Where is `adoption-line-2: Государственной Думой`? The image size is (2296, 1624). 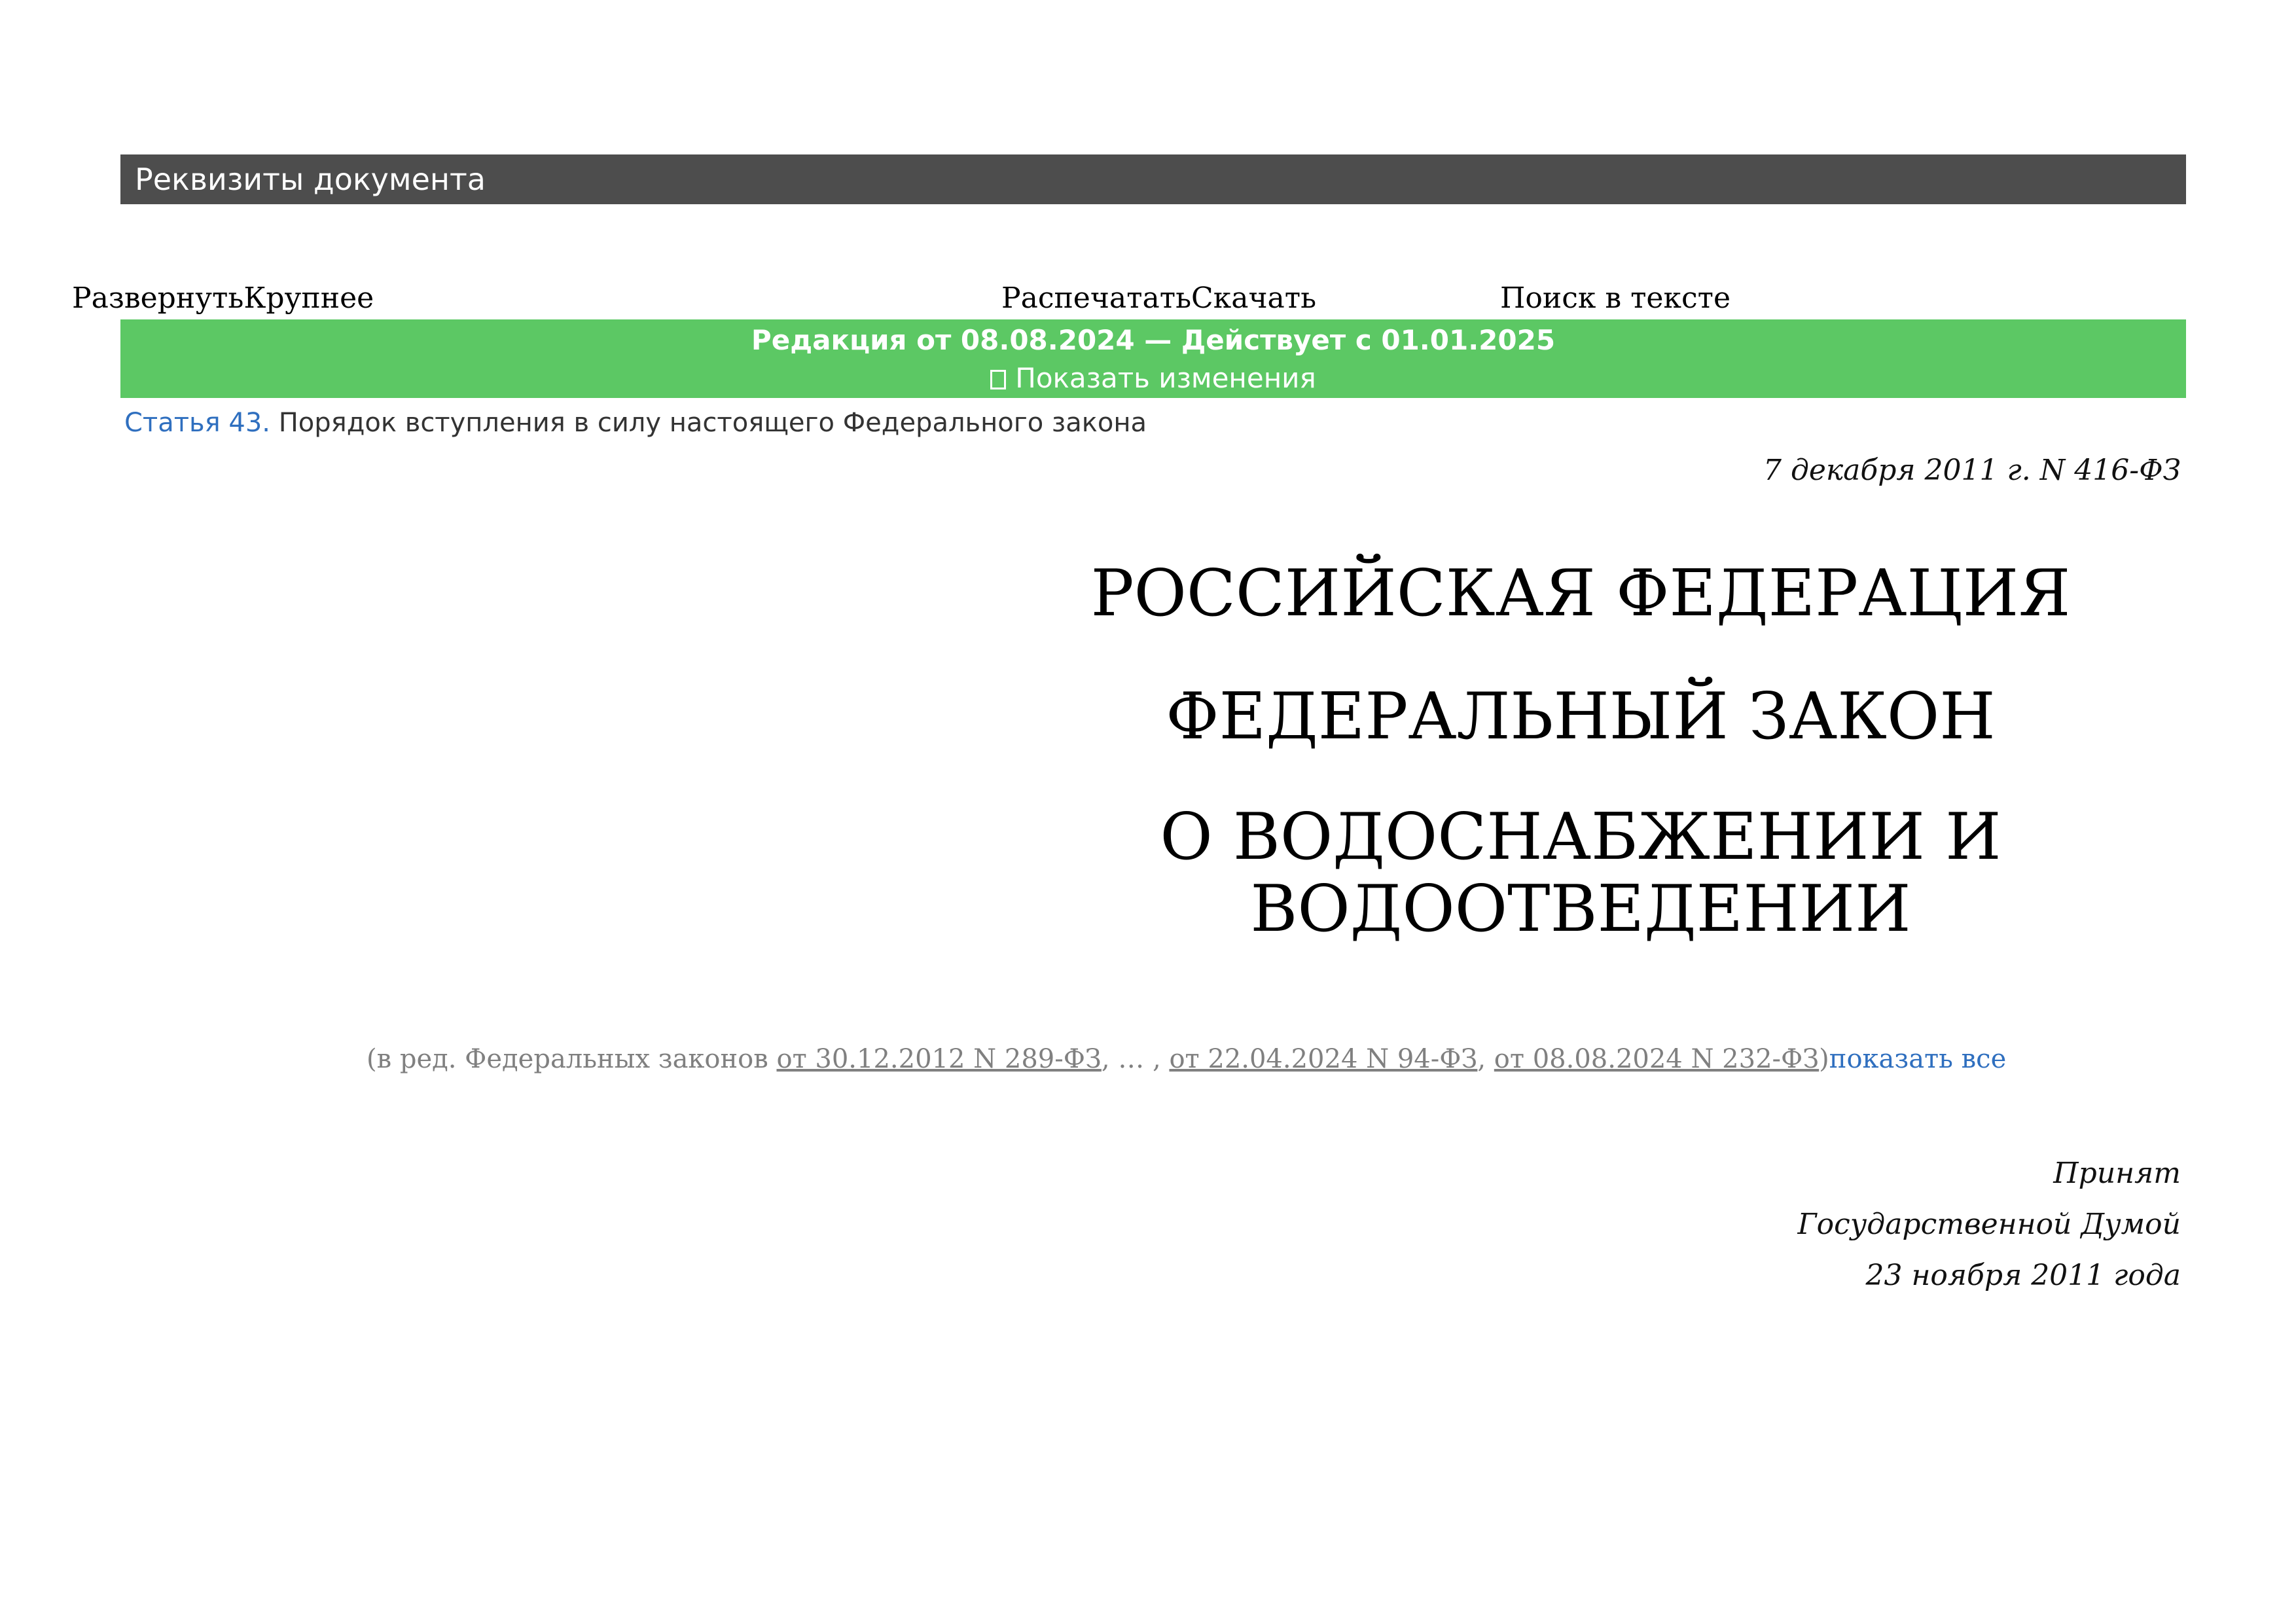 adoption-line-2: Государственной Думой is located at coordinates (1989, 1224).